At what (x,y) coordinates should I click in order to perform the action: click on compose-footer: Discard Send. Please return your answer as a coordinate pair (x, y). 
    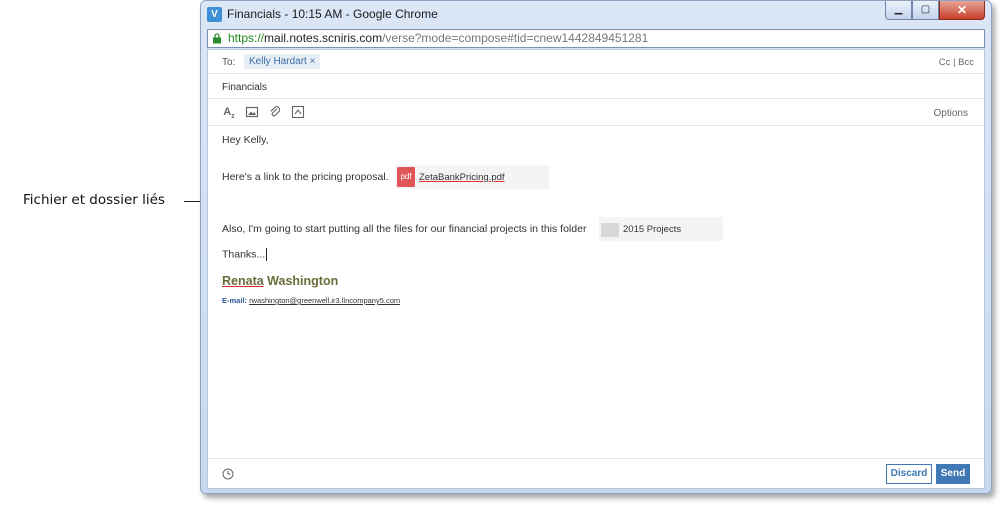
    Looking at the image, I should click on (596, 473).